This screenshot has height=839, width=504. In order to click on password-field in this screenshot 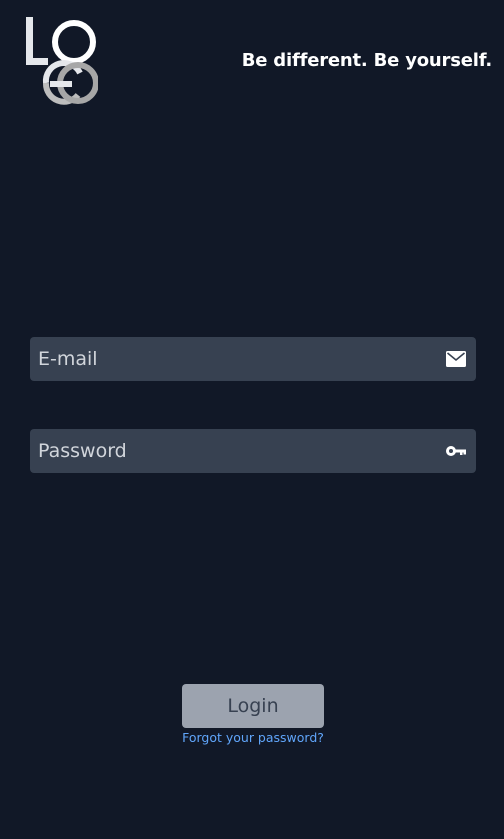, I will do `click(253, 451)`.